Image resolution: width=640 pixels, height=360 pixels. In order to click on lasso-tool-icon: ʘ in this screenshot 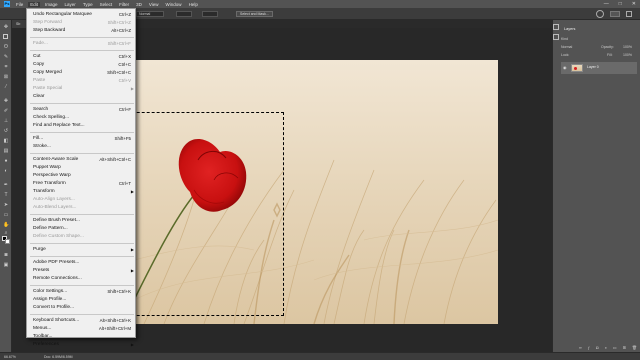, I will do `click(6, 47)`.